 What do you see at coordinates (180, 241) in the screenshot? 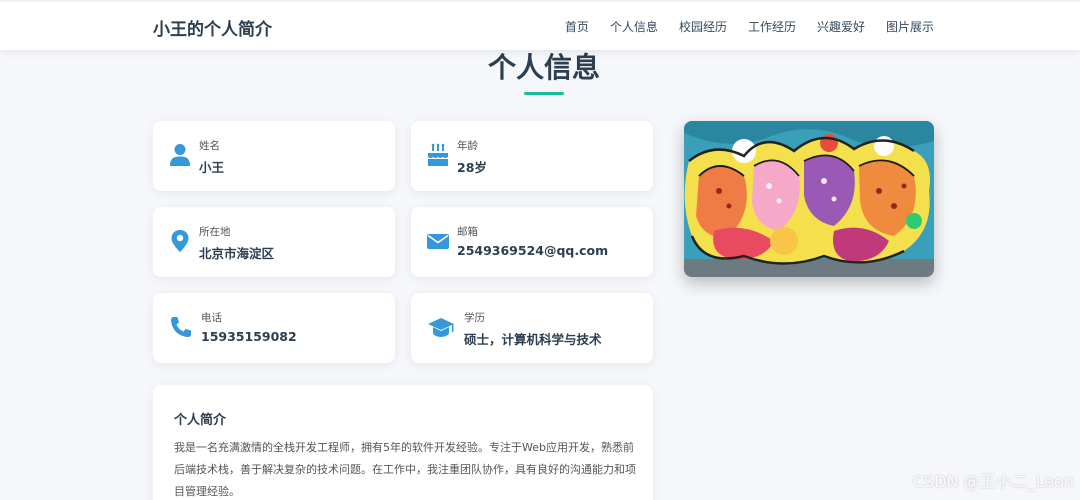
I see `map-marker-icon` at bounding box center [180, 241].